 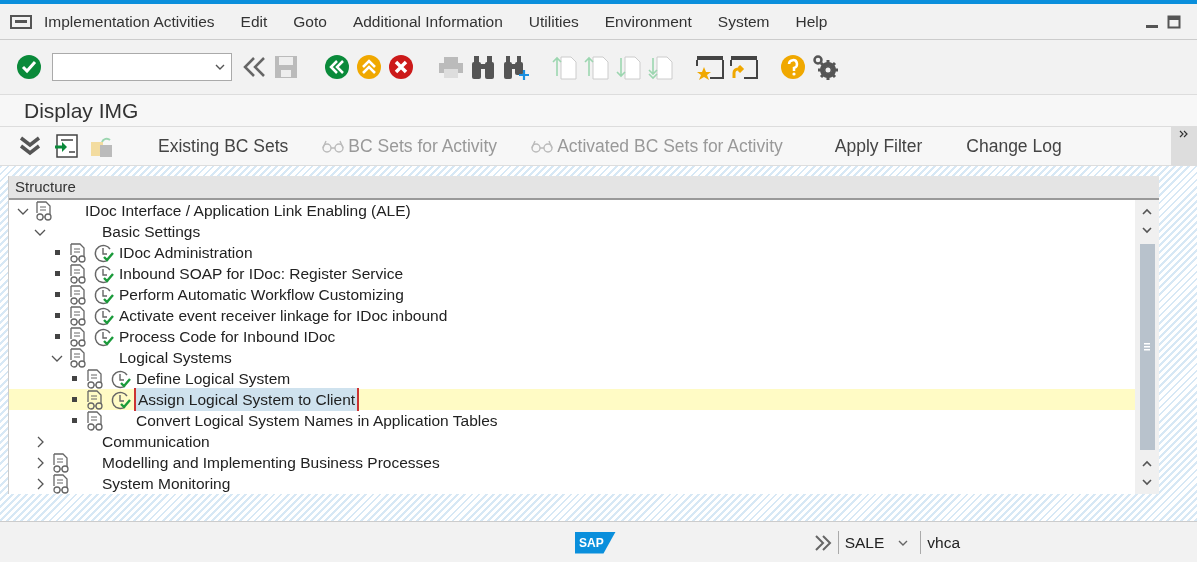 What do you see at coordinates (743, 21) in the screenshot?
I see `menu-item: System` at bounding box center [743, 21].